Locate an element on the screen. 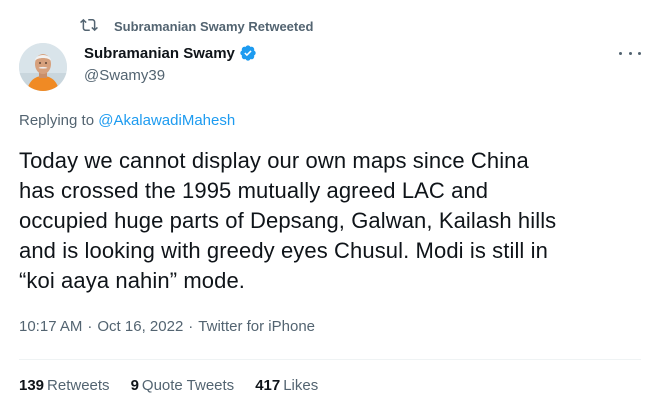 The height and width of the screenshot is (408, 655). likes-label: Likes is located at coordinates (301, 385).